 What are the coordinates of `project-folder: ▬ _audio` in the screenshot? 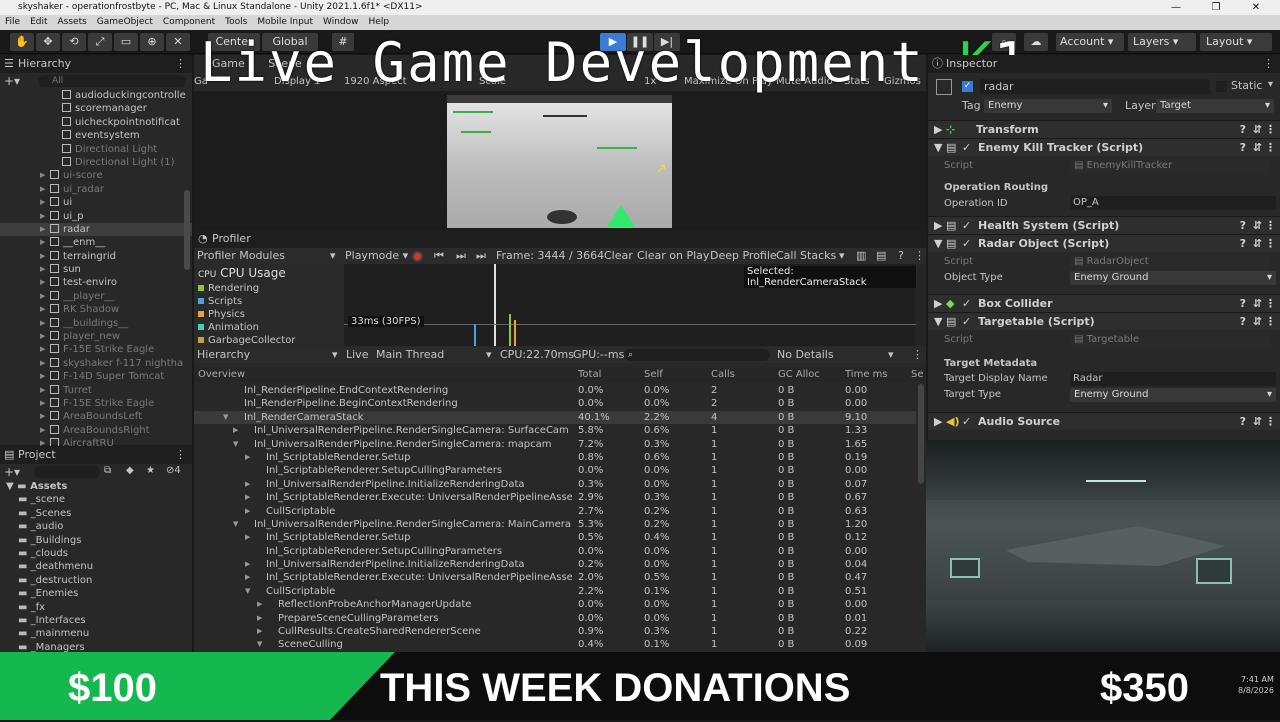 It's located at (96, 526).